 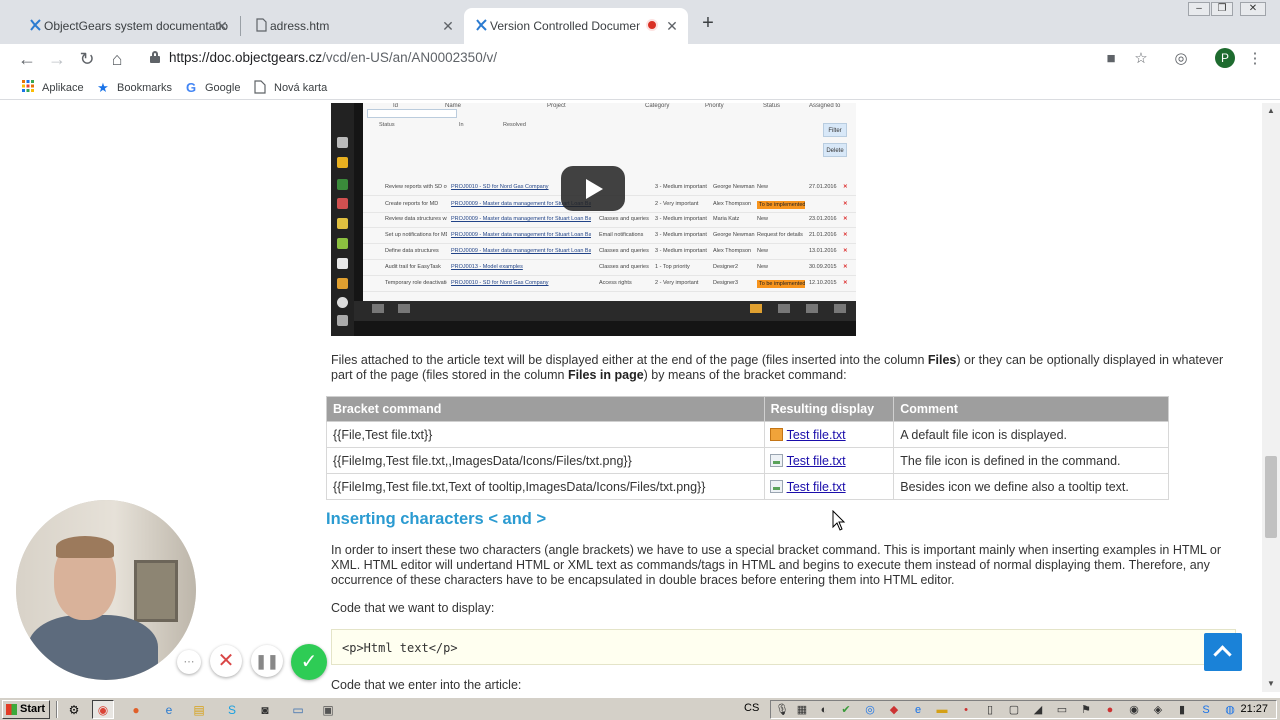 I want to click on edge-icon: e, so click(x=918, y=710).